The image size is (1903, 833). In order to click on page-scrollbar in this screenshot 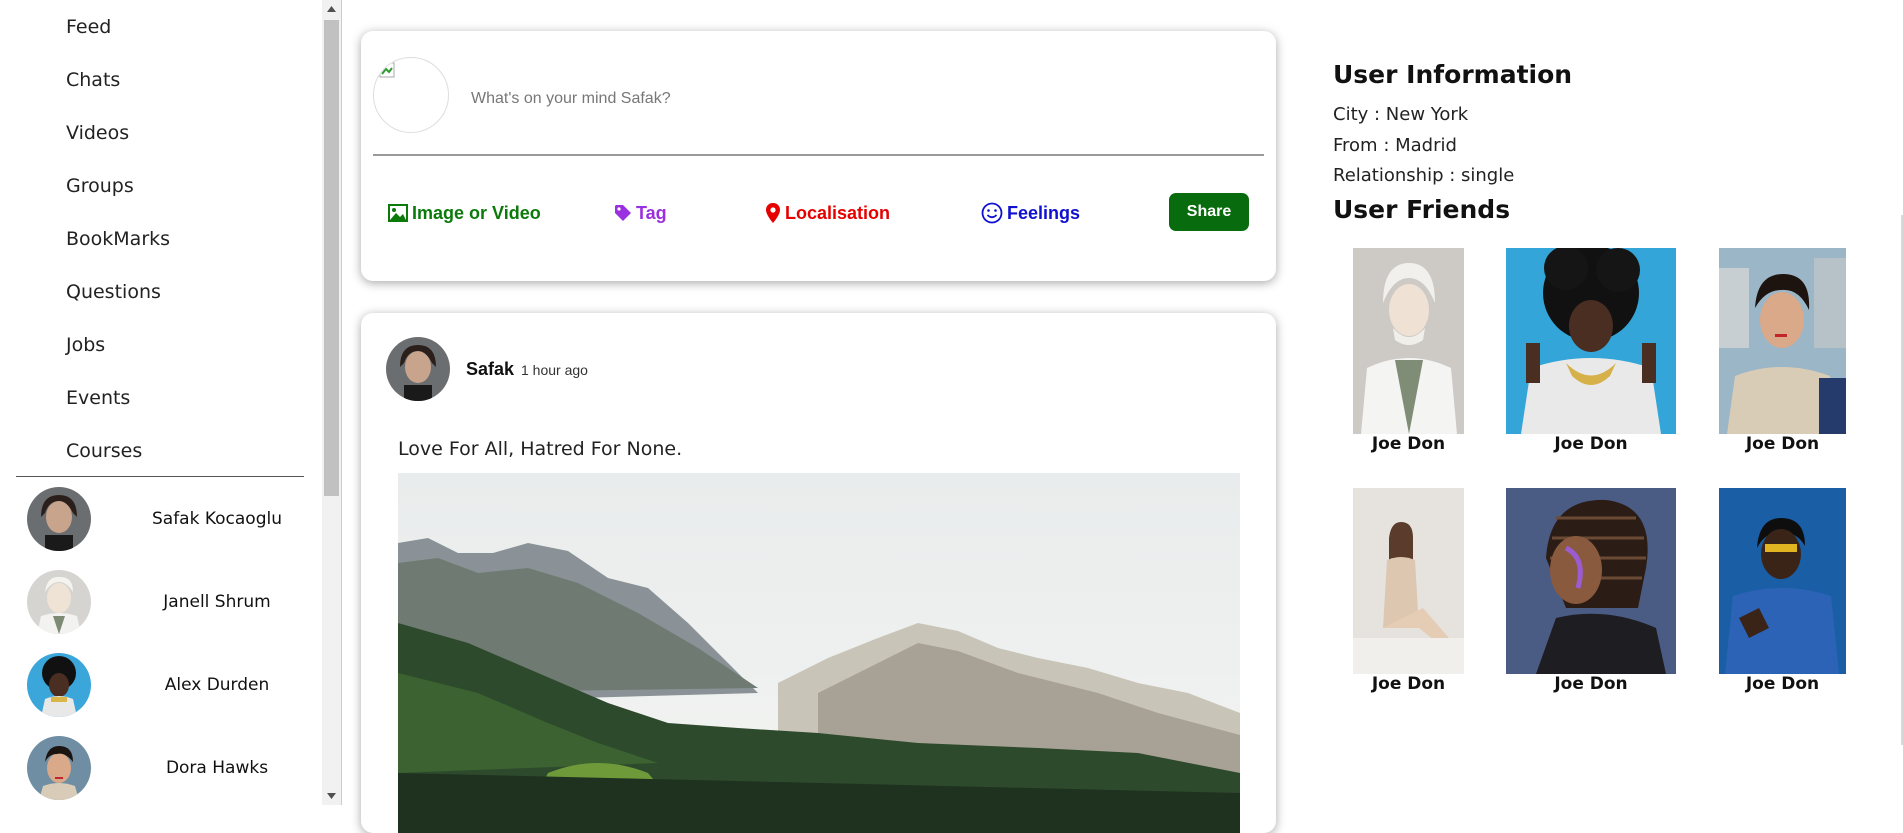, I will do `click(1892, 402)`.